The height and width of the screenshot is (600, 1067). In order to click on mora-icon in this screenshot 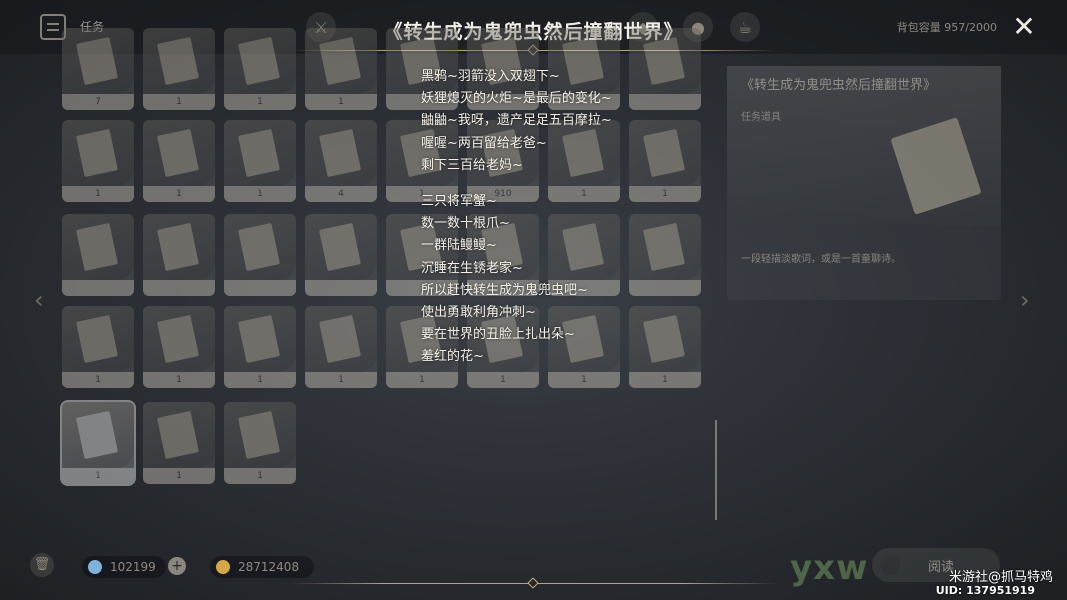, I will do `click(223, 567)`.